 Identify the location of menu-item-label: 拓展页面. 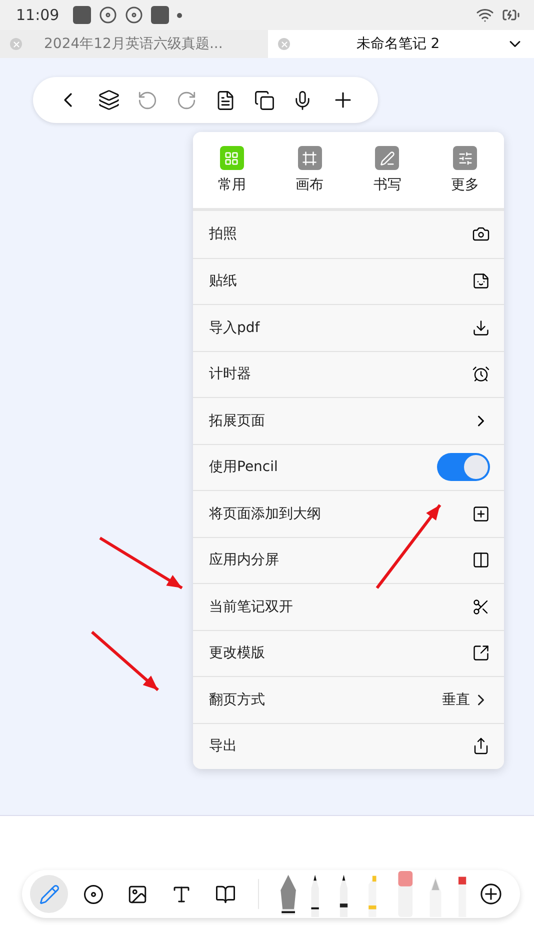
(237, 421).